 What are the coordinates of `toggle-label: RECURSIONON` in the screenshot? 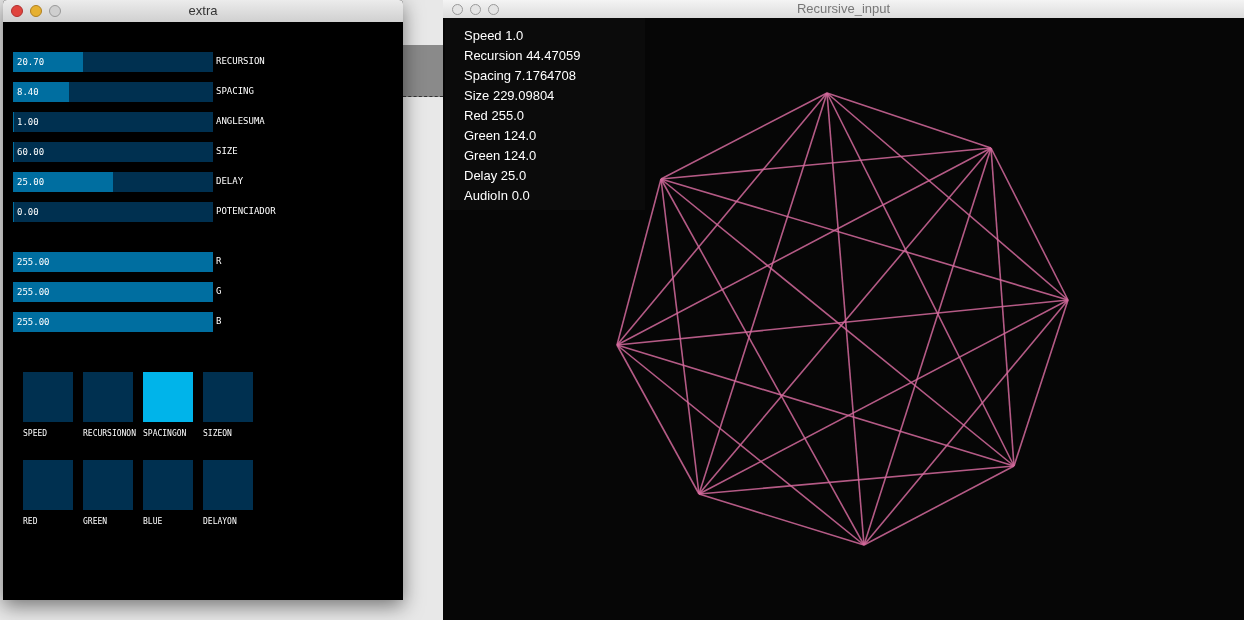 It's located at (110, 434).